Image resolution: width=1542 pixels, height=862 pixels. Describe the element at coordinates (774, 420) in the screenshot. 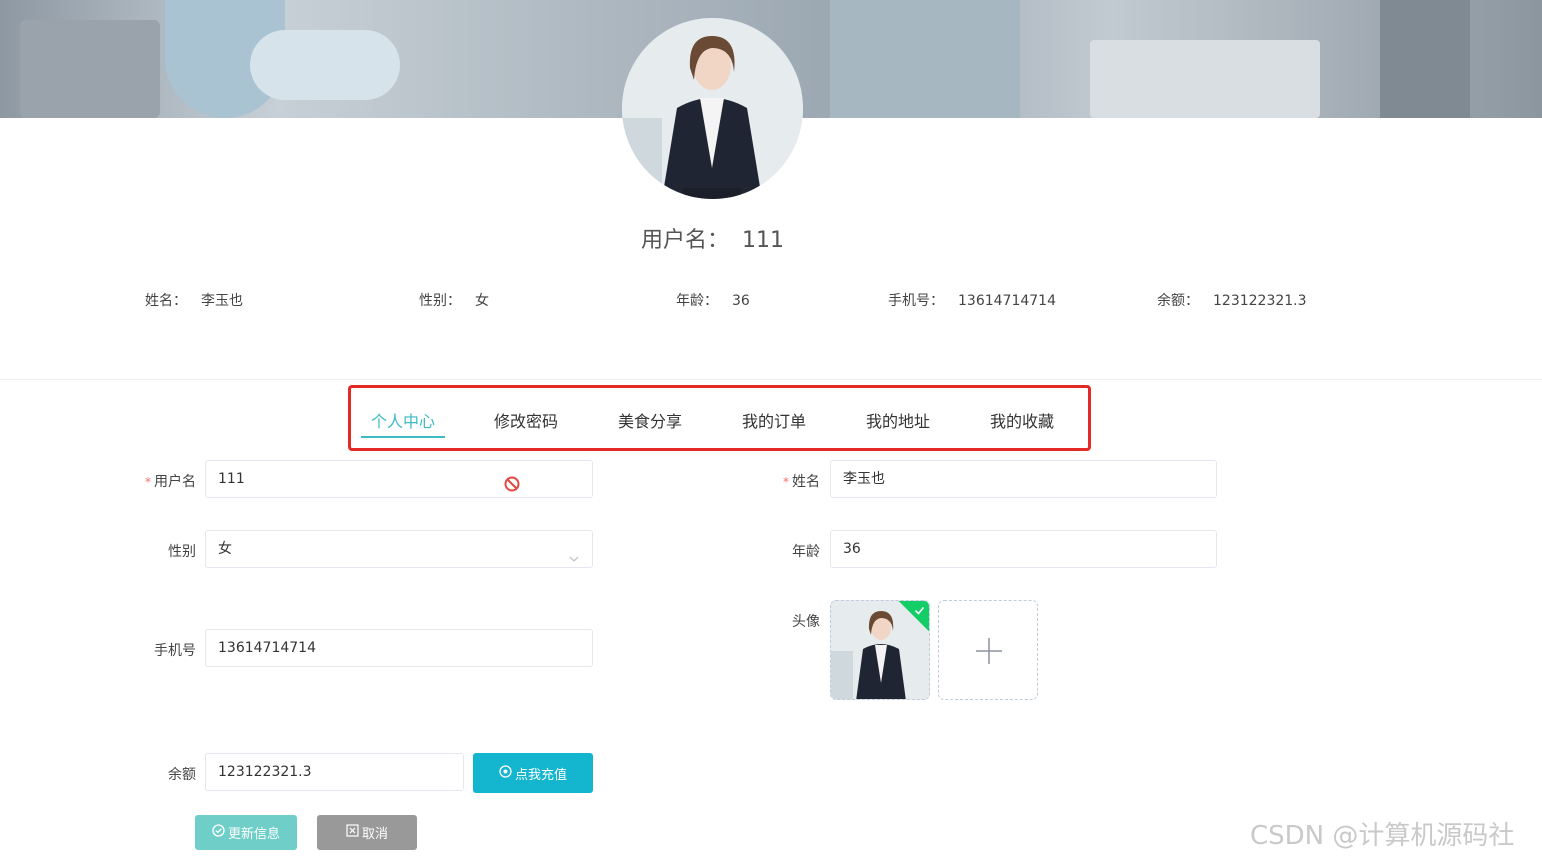

I see `tab-my-orders: 我的订单` at that location.